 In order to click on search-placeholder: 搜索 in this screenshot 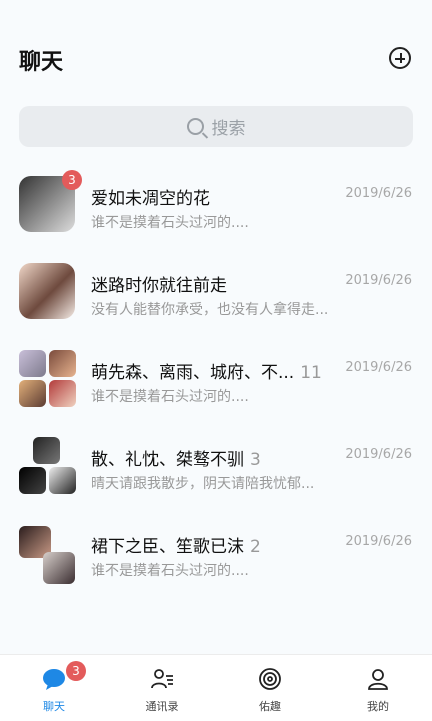, I will do `click(228, 129)`.